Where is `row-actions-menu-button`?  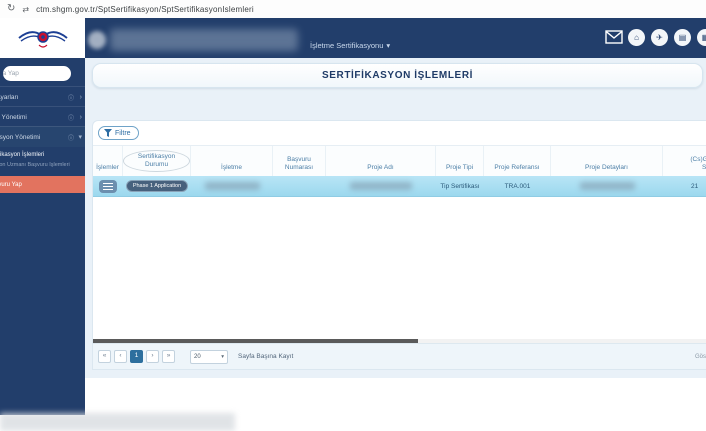 row-actions-menu-button is located at coordinates (108, 186).